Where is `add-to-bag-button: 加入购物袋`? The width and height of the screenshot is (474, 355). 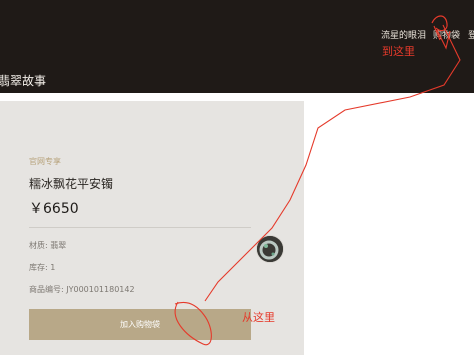
add-to-bag-button: 加入购物袋 is located at coordinates (140, 324).